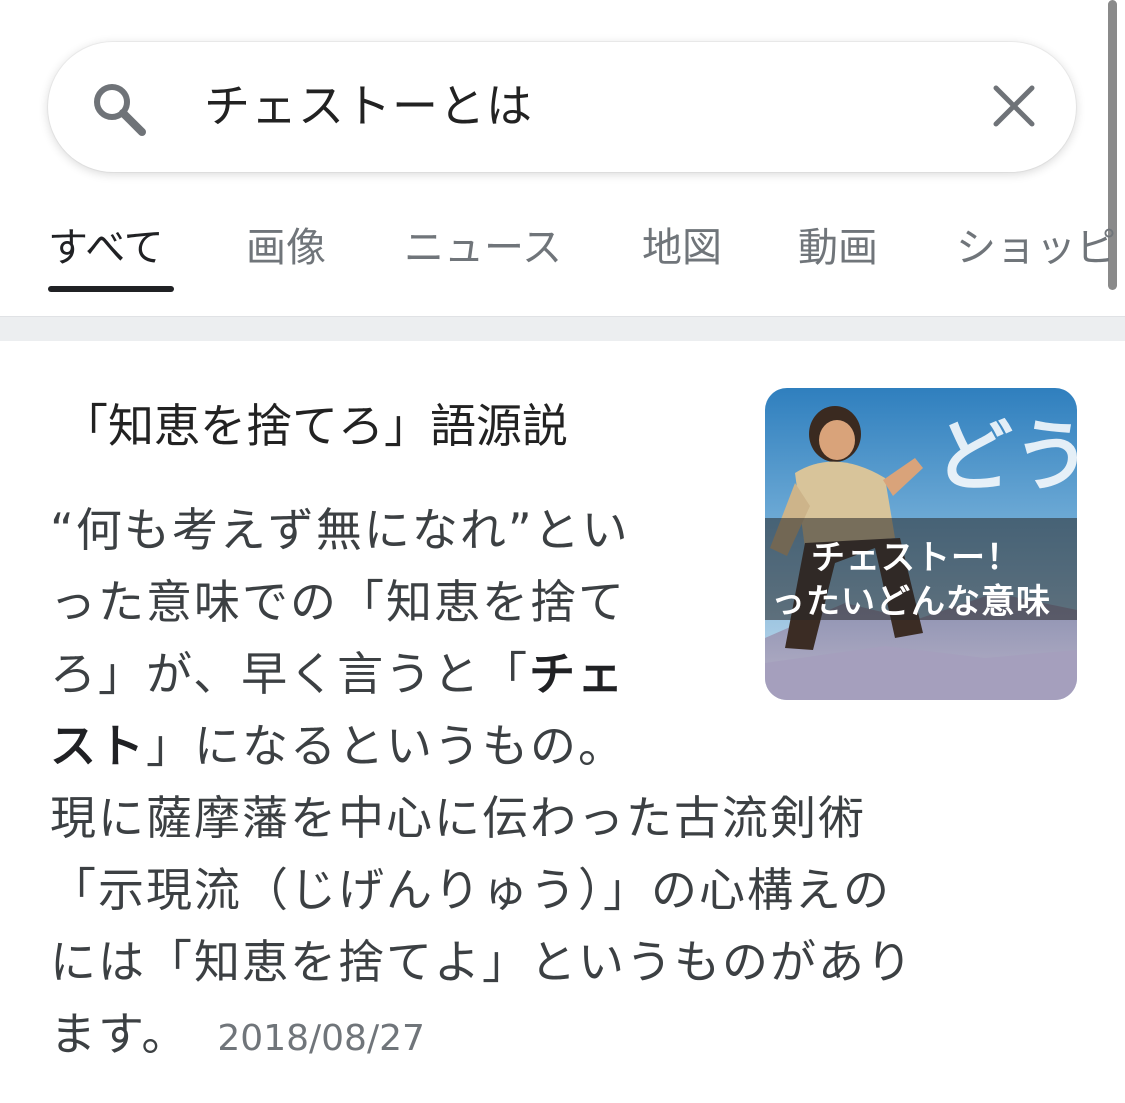 This screenshot has height=1103, width=1125. Describe the element at coordinates (111, 289) in the screenshot. I see `active-tab-indicator` at that location.